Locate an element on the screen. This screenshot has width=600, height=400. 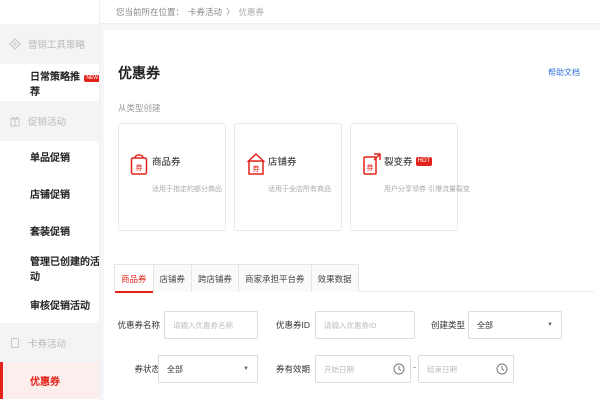
card-shop-coupon: 券 店铺券 适用于全店所有商品 is located at coordinates (288, 177).